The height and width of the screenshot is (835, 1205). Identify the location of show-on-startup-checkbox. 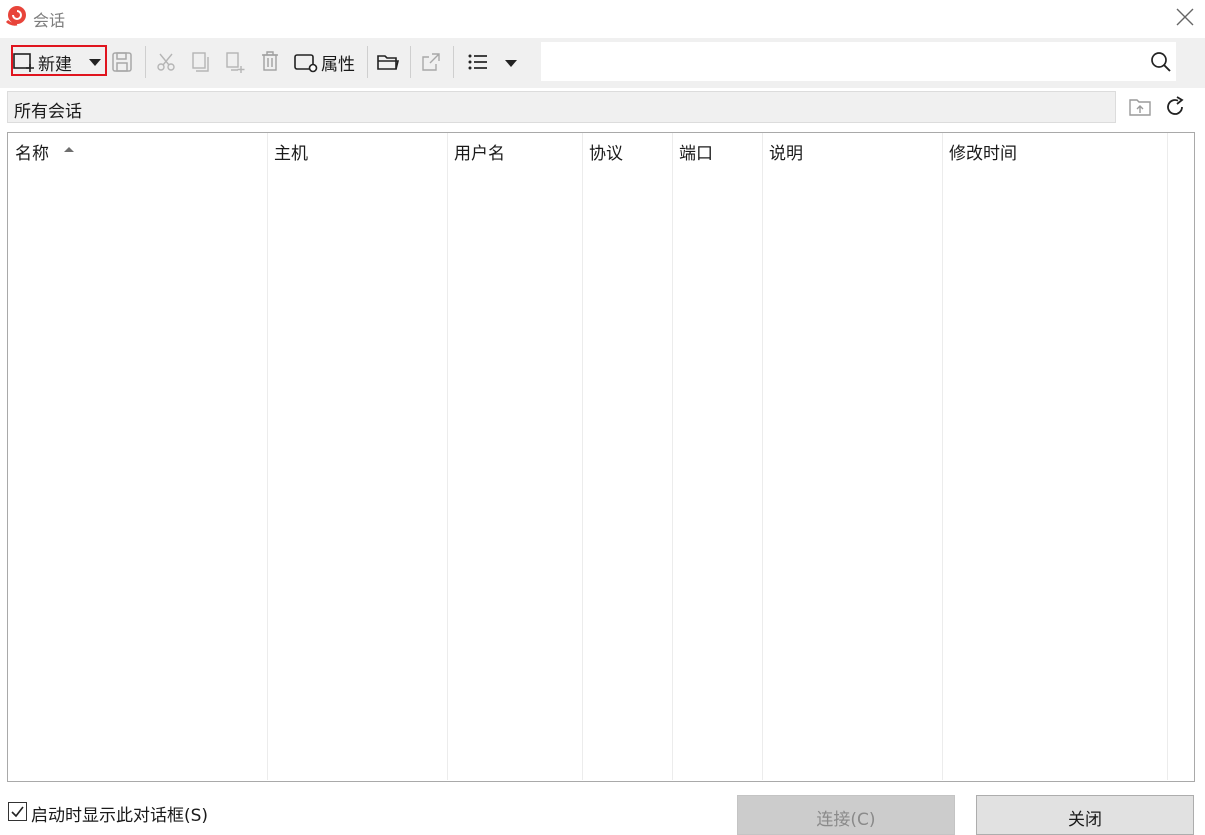
(17, 811).